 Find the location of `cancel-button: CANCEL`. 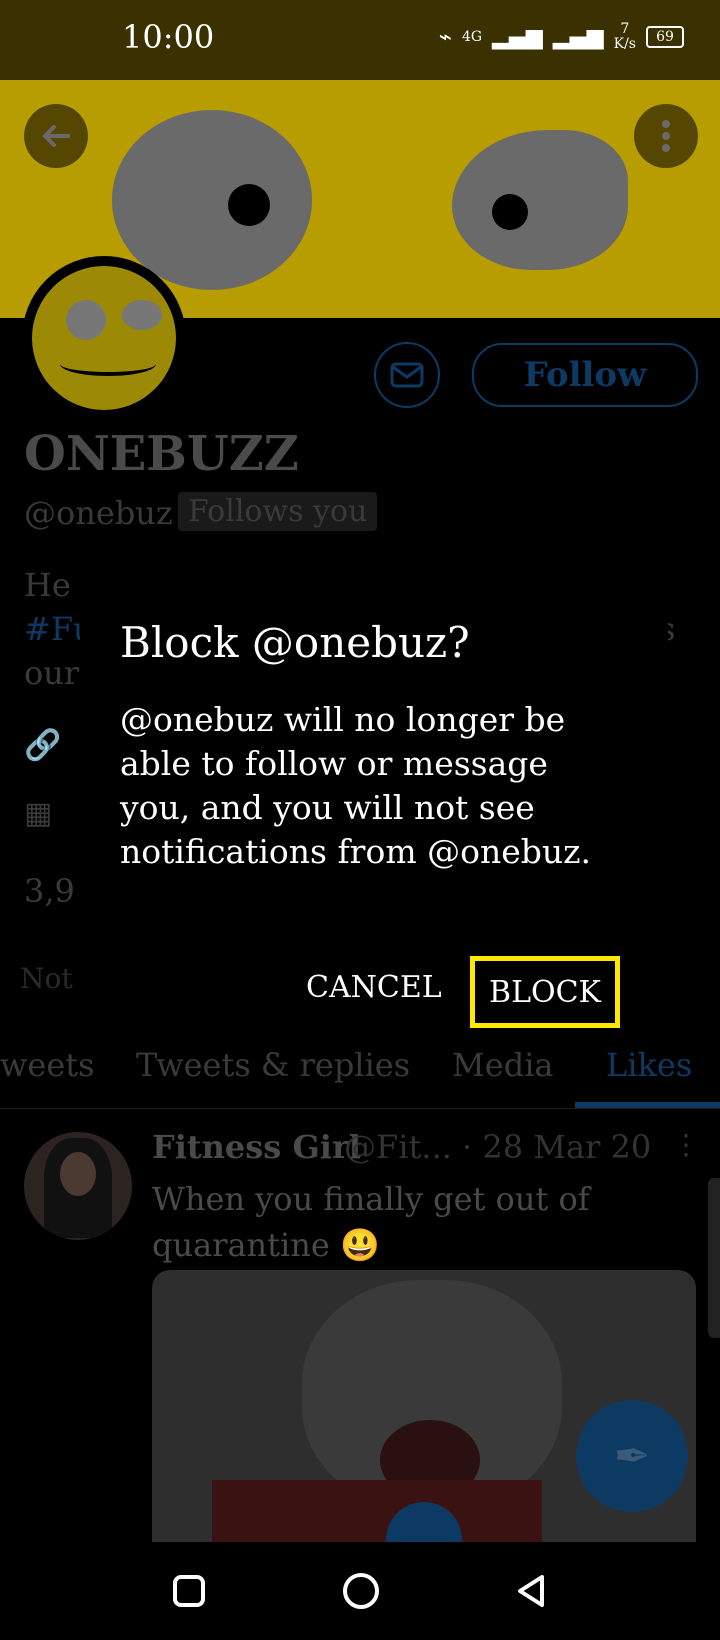

cancel-button: CANCEL is located at coordinates (374, 987).